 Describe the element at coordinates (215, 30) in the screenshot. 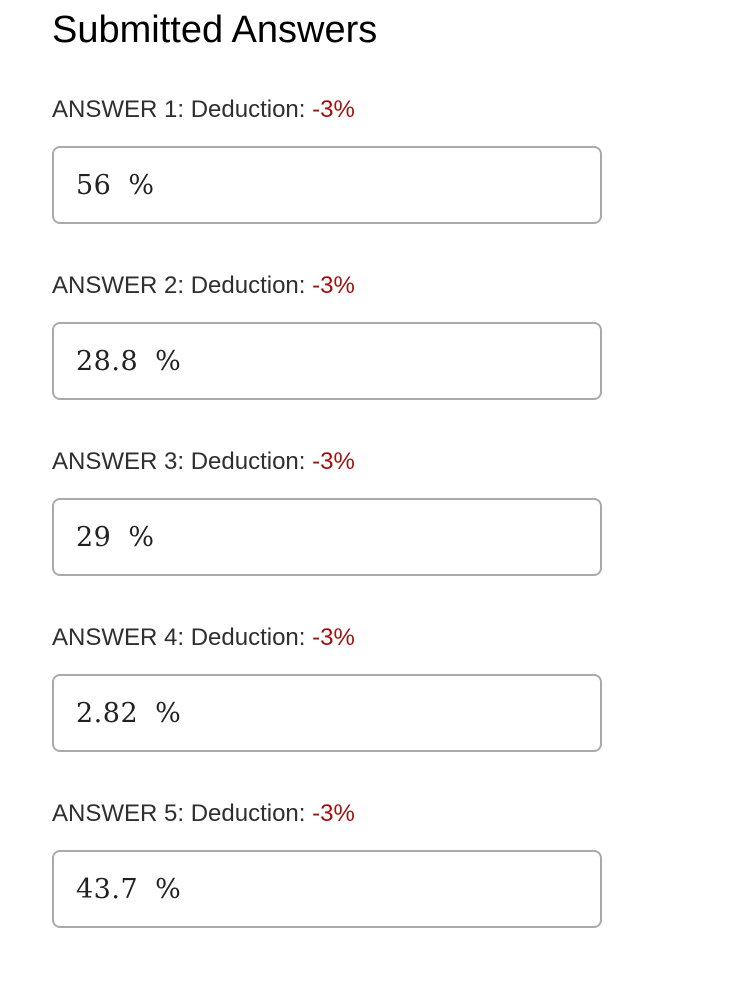

I see `page-title: Submitted Answers` at that location.